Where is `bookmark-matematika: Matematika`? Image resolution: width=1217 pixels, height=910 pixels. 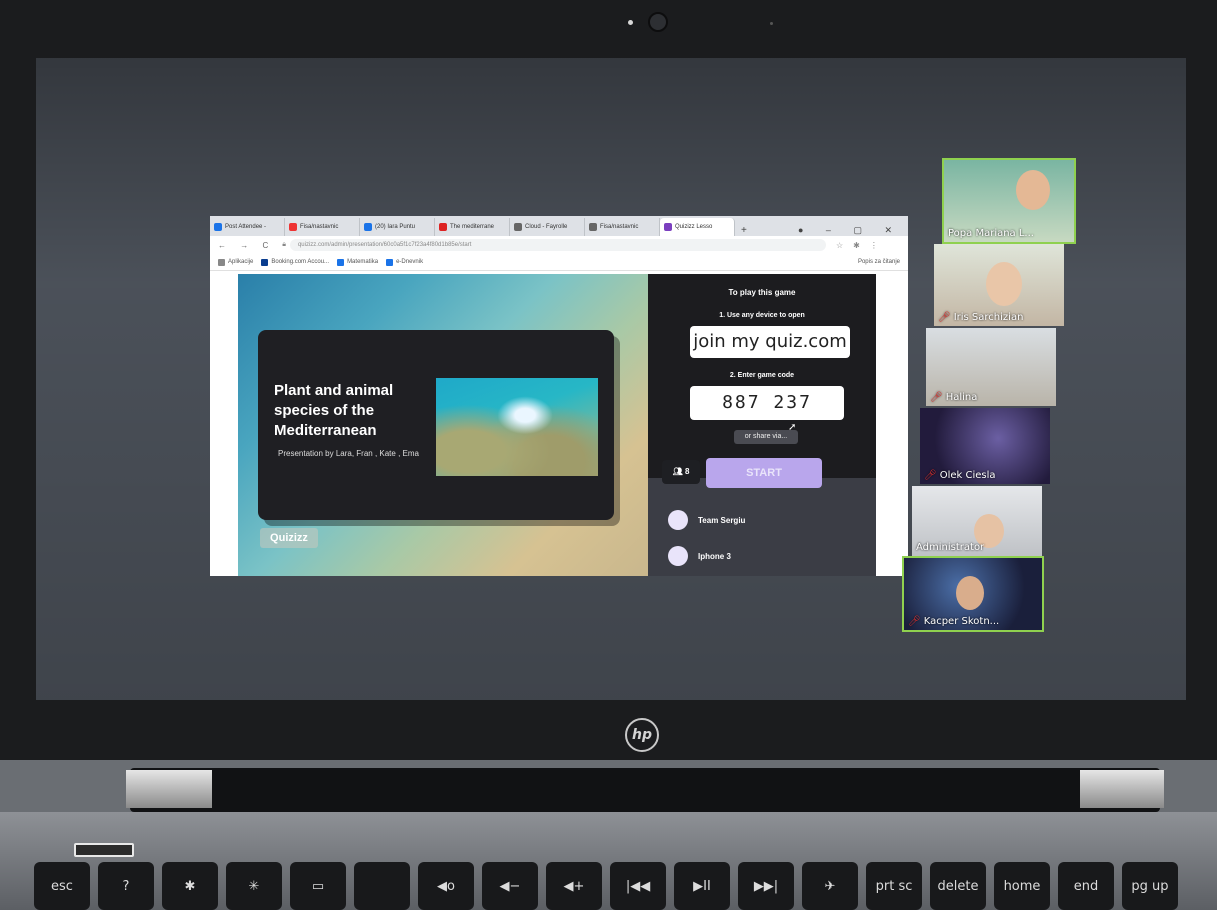 bookmark-matematika: Matematika is located at coordinates (358, 262).